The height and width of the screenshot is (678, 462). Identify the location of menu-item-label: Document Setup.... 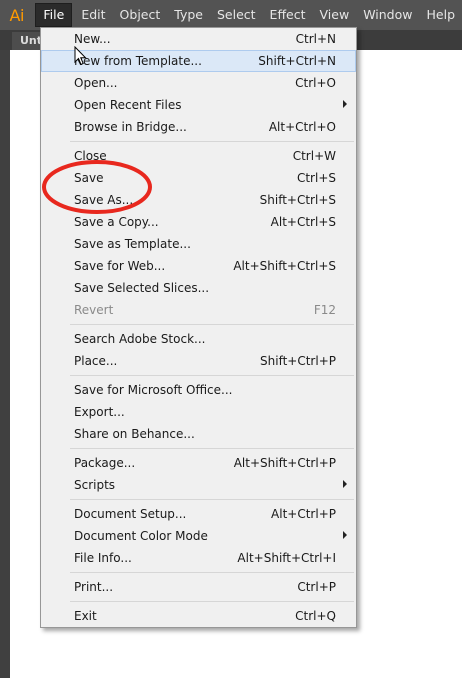
(130, 514).